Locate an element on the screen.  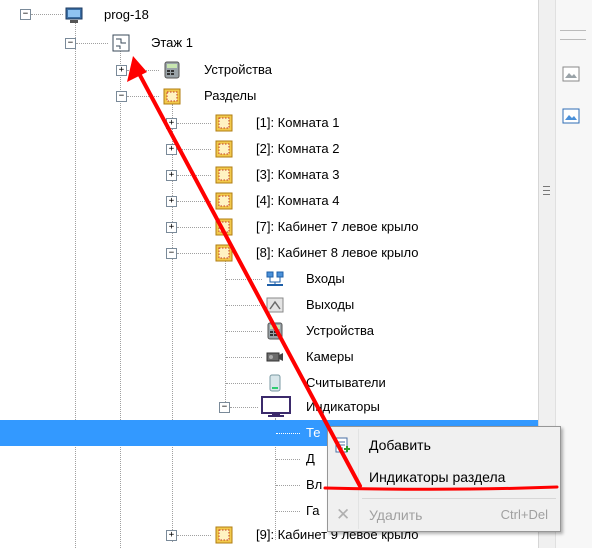
tree-item-outputs: Выходы is located at coordinates (269, 305).